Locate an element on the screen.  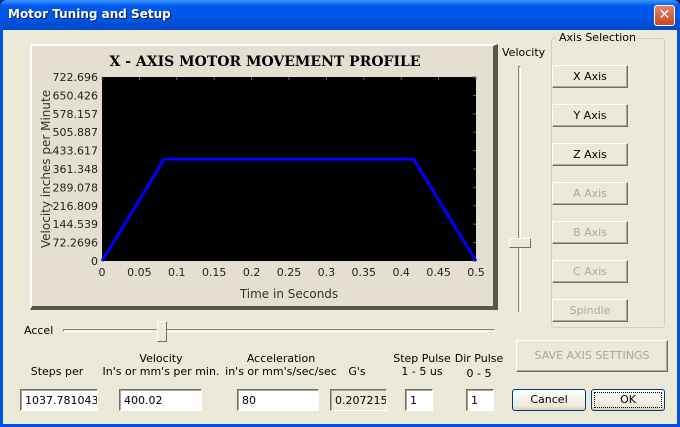
axis-button-a-axis: A Axis is located at coordinates (590, 193).